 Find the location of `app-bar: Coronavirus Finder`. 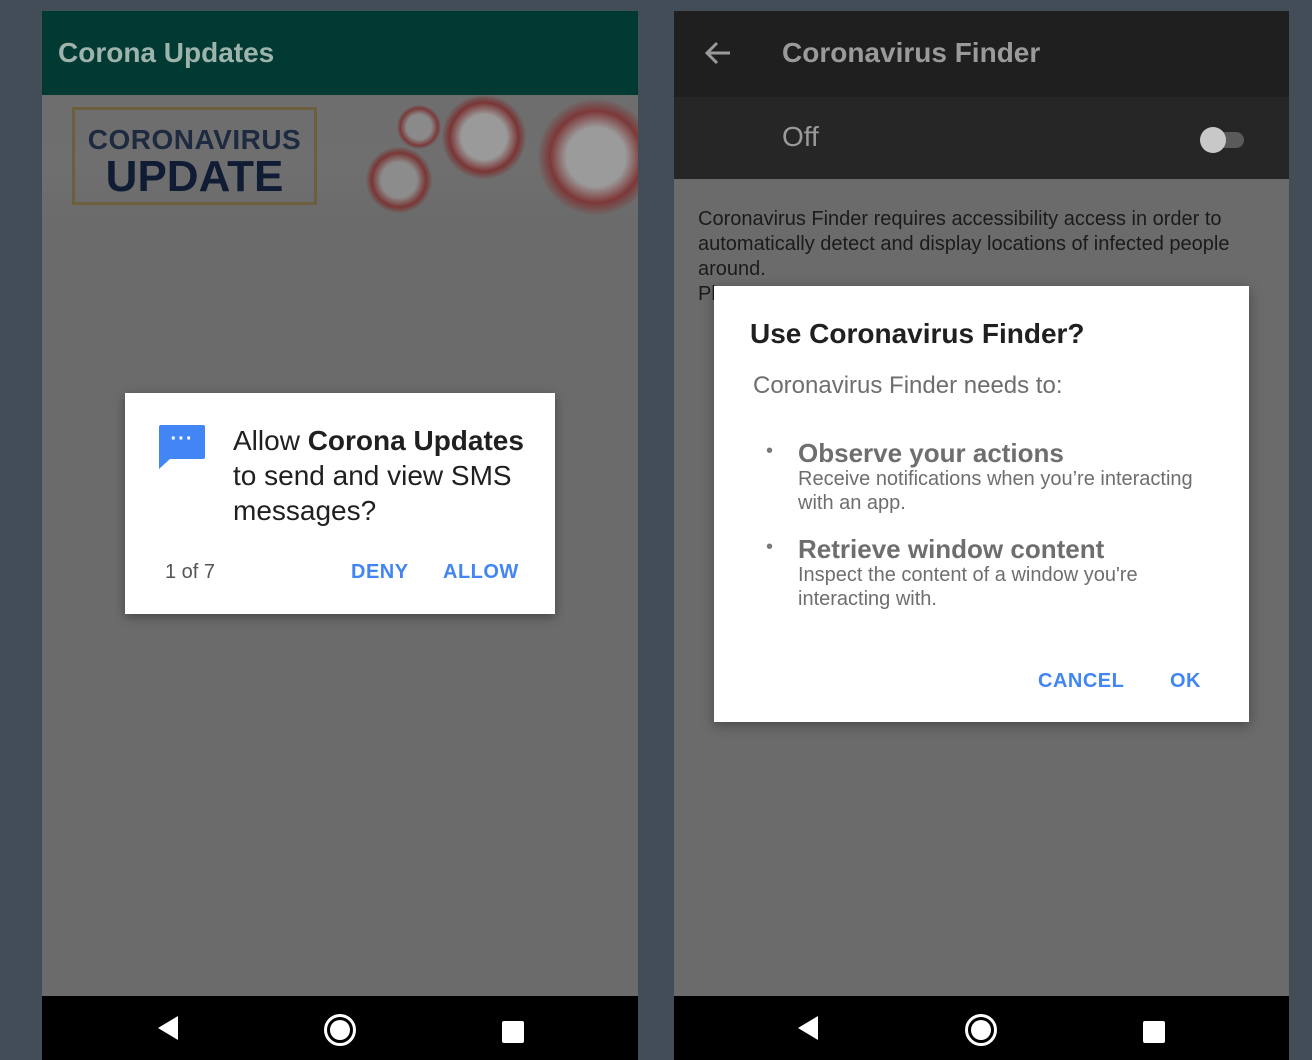

app-bar: Coronavirus Finder is located at coordinates (981, 54).